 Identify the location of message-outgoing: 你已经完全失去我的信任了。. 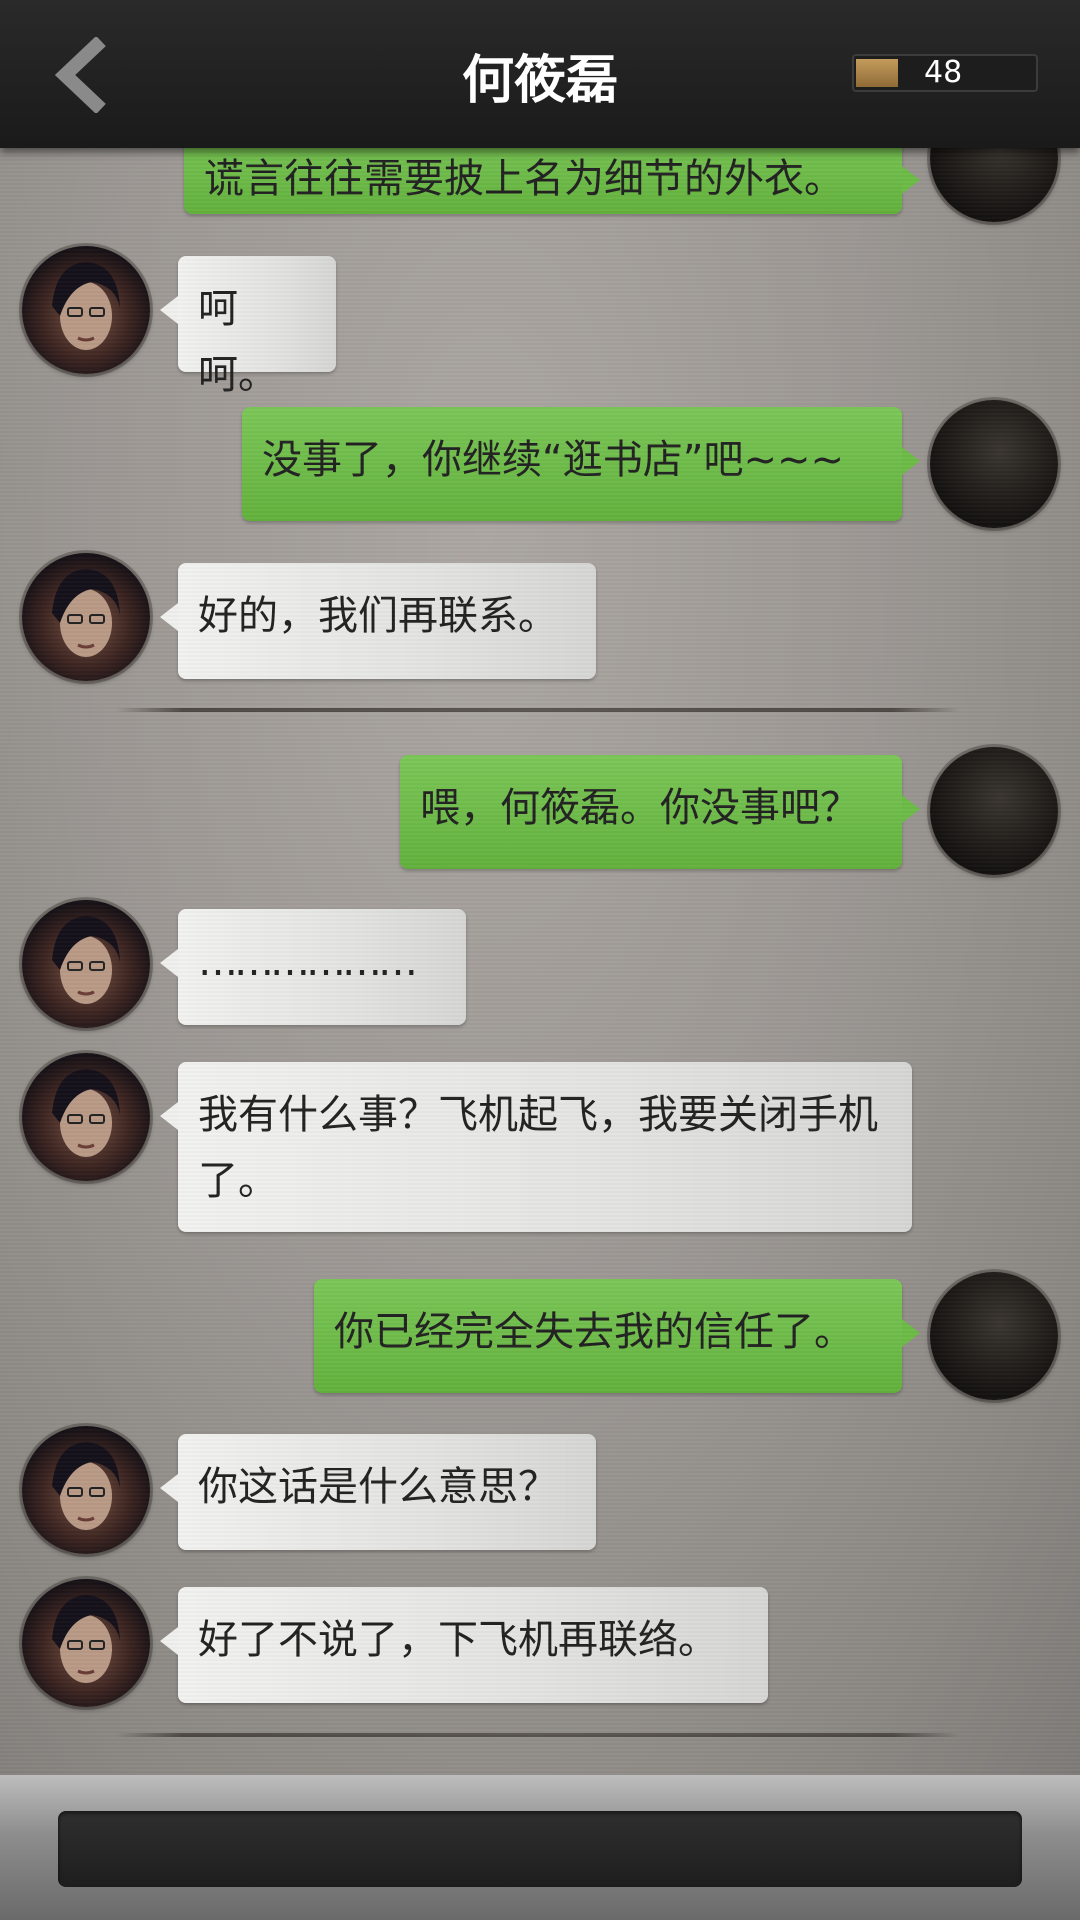
(617, 1336).